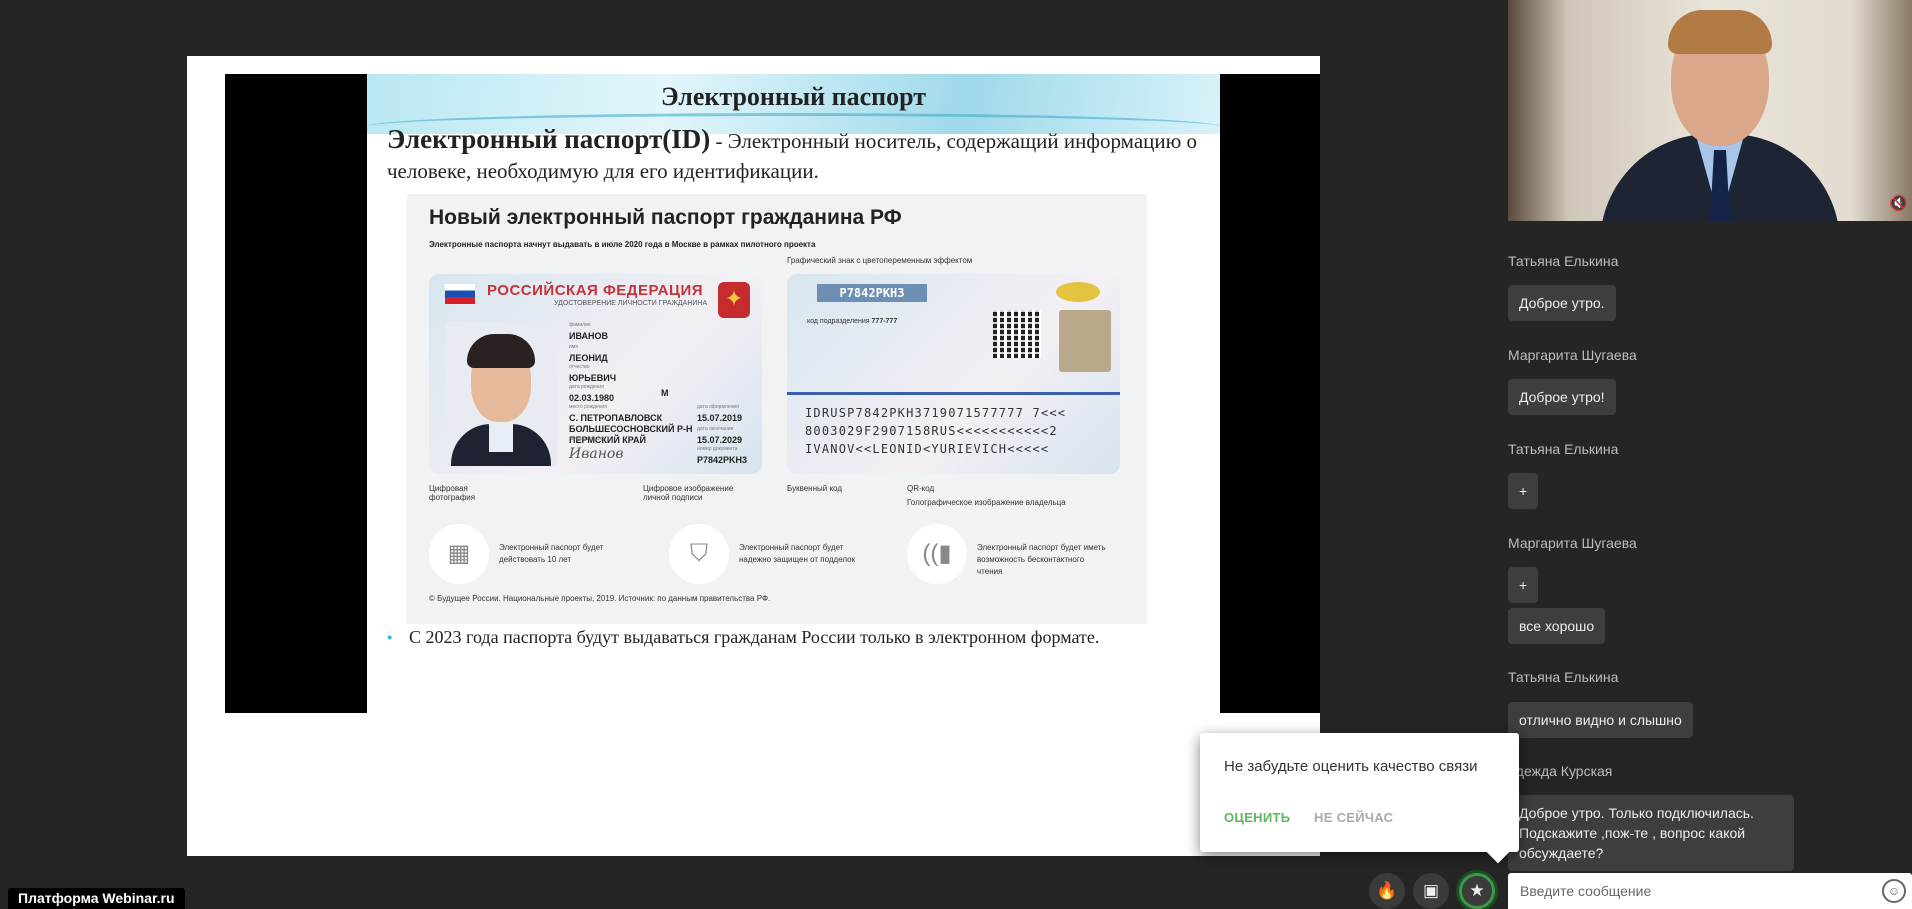 The height and width of the screenshot is (909, 1912). What do you see at coordinates (459, 554) in the screenshot?
I see `calendar-icon: ▦` at bounding box center [459, 554].